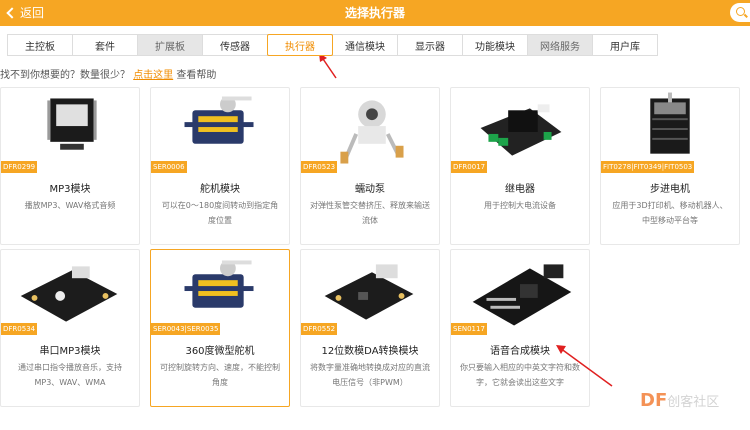  Describe the element at coordinates (520, 189) in the screenshot. I see `product-name: 继电器` at that location.